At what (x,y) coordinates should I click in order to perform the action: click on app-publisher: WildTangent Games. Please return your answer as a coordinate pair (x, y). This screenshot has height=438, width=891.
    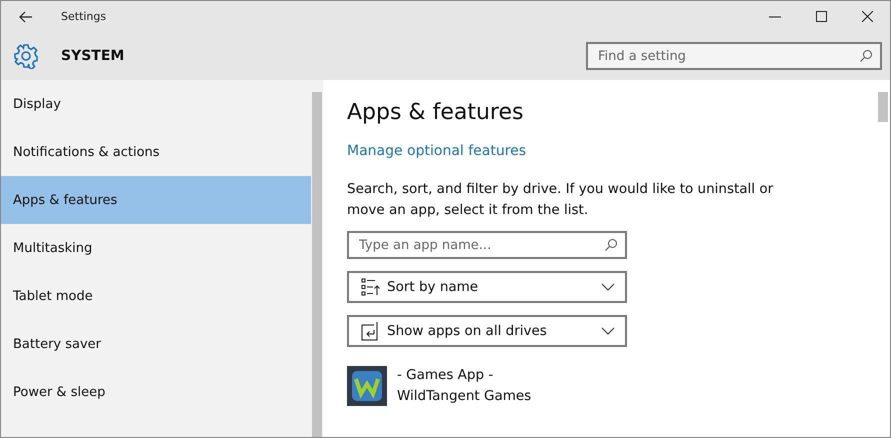
    Looking at the image, I should click on (464, 396).